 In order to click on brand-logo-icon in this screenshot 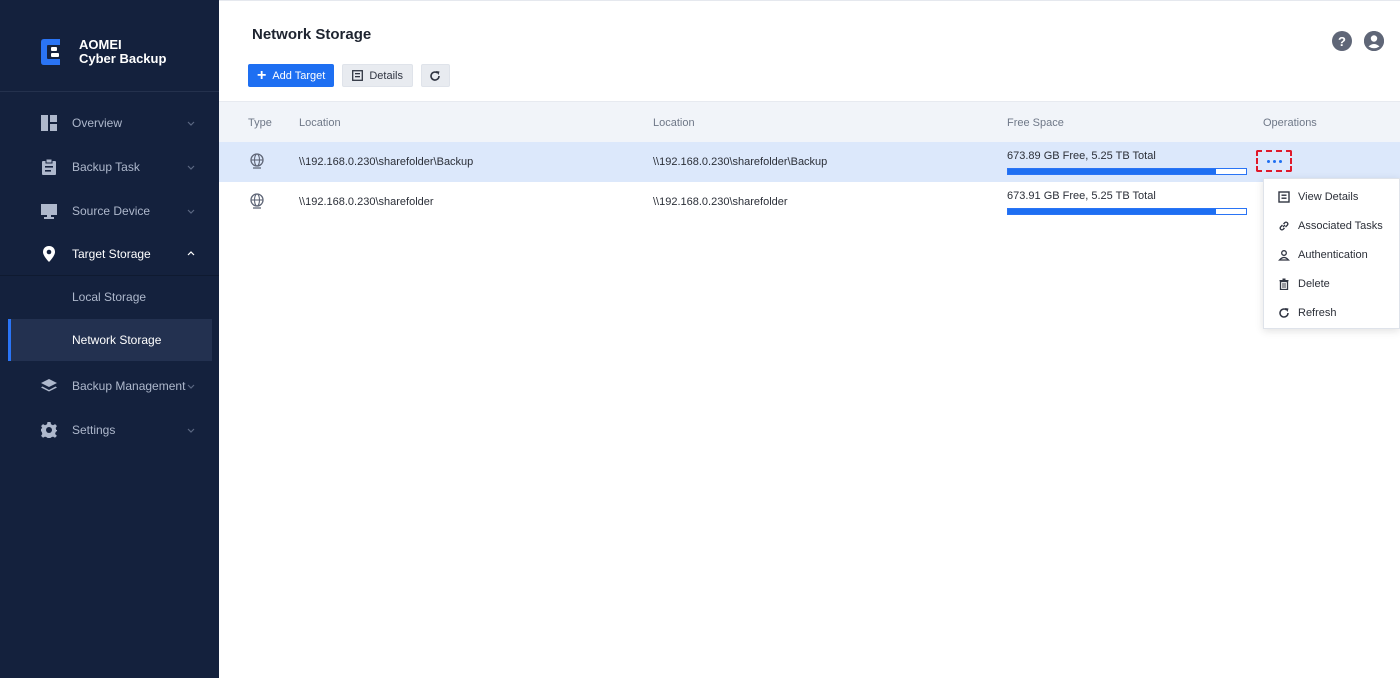, I will do `click(53, 52)`.